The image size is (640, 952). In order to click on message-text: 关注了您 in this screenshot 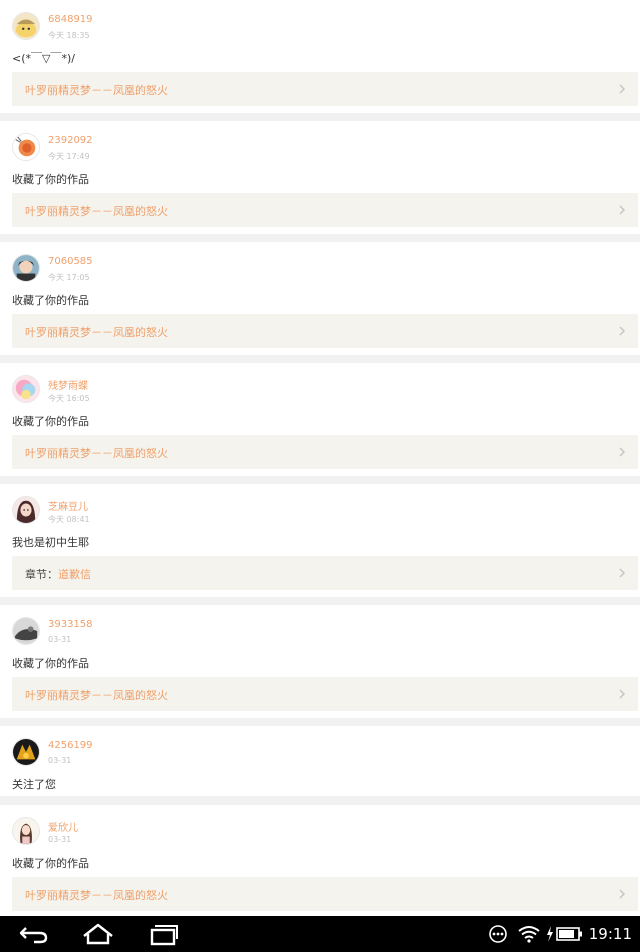, I will do `click(34, 784)`.